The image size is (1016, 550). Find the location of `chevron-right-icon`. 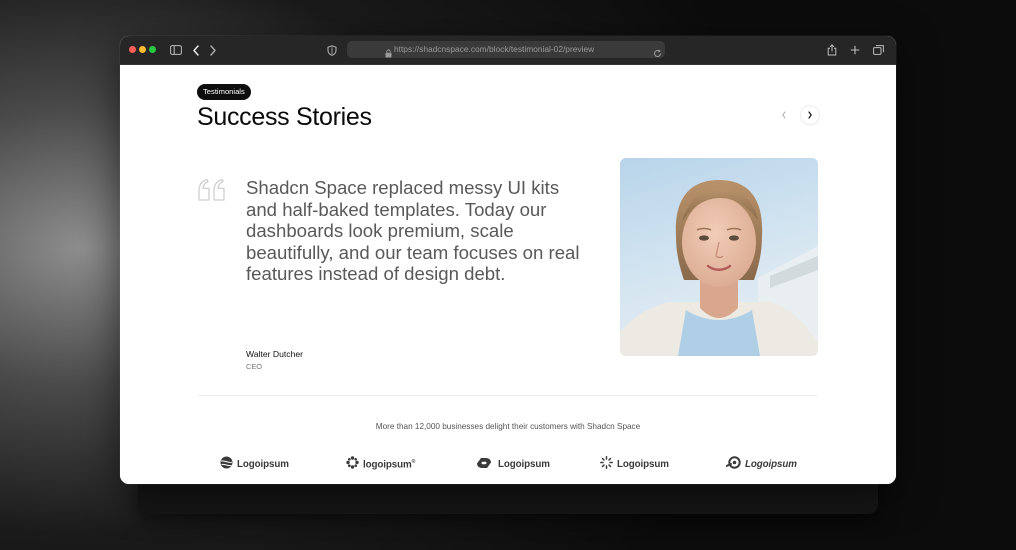

chevron-right-icon is located at coordinates (810, 115).